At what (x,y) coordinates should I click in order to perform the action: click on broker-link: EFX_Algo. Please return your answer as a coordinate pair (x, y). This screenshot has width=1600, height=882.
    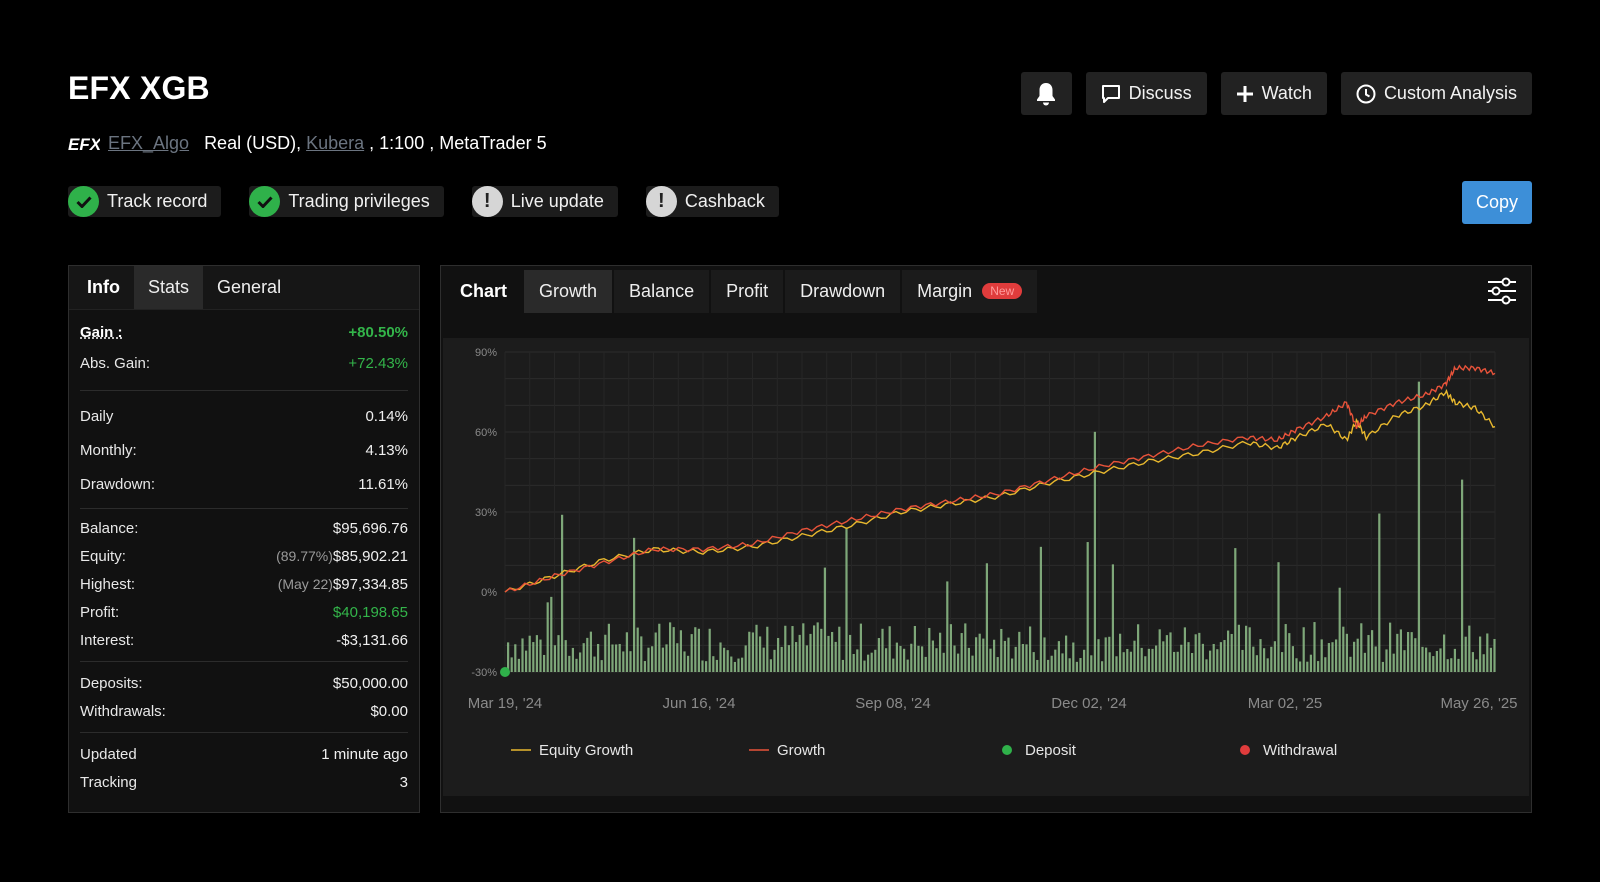
    Looking at the image, I should click on (148, 143).